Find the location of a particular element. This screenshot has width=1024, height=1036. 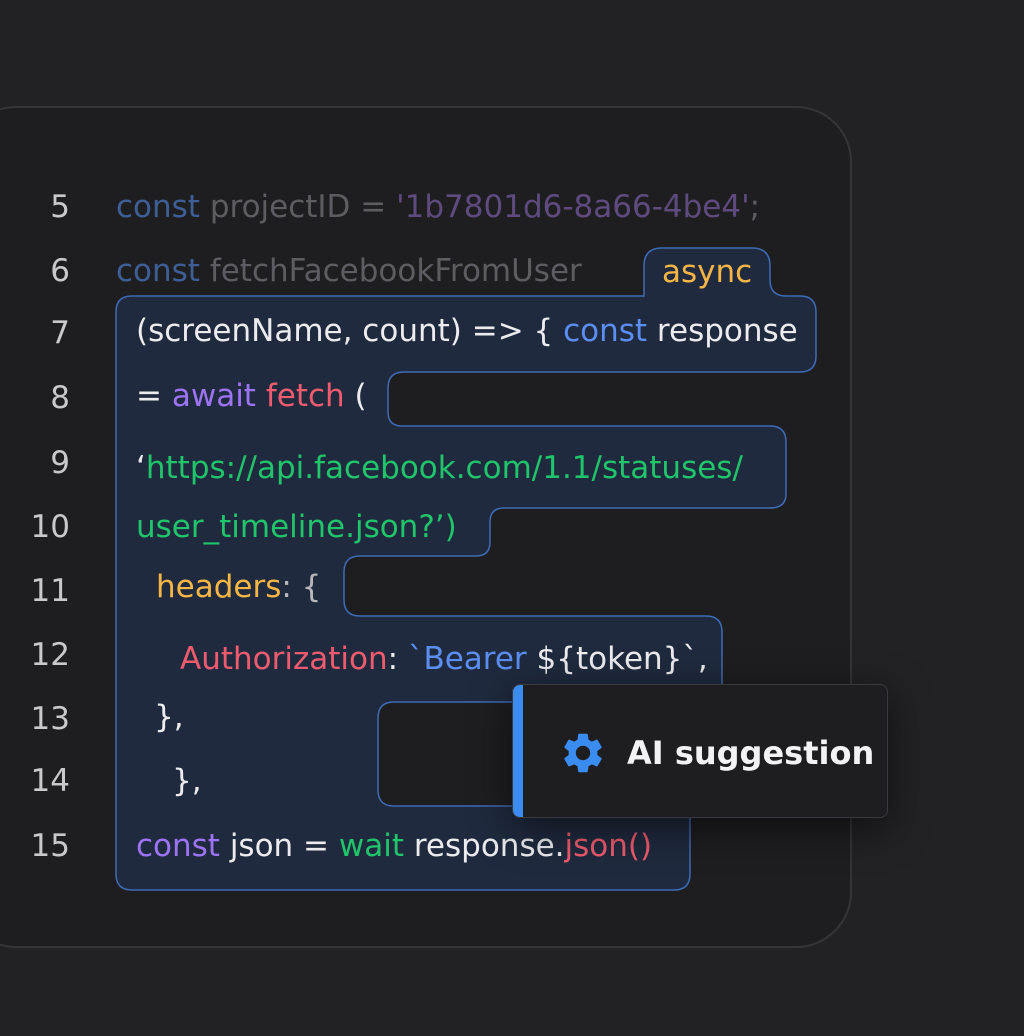

code-line-15: const json = wait response.json() is located at coordinates (394, 846).